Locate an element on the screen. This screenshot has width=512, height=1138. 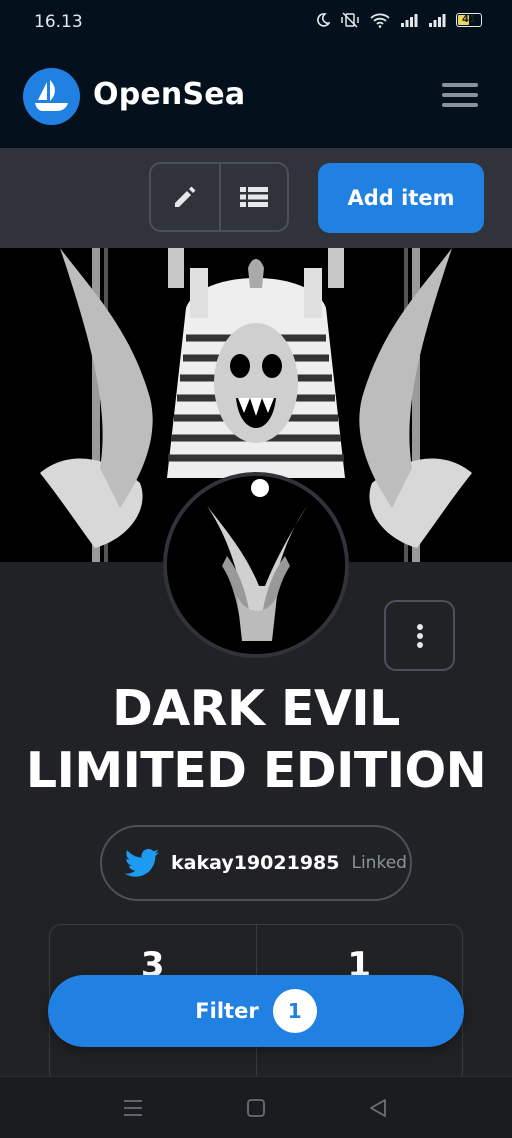
filter-button: Filter 1 is located at coordinates (256, 1011).